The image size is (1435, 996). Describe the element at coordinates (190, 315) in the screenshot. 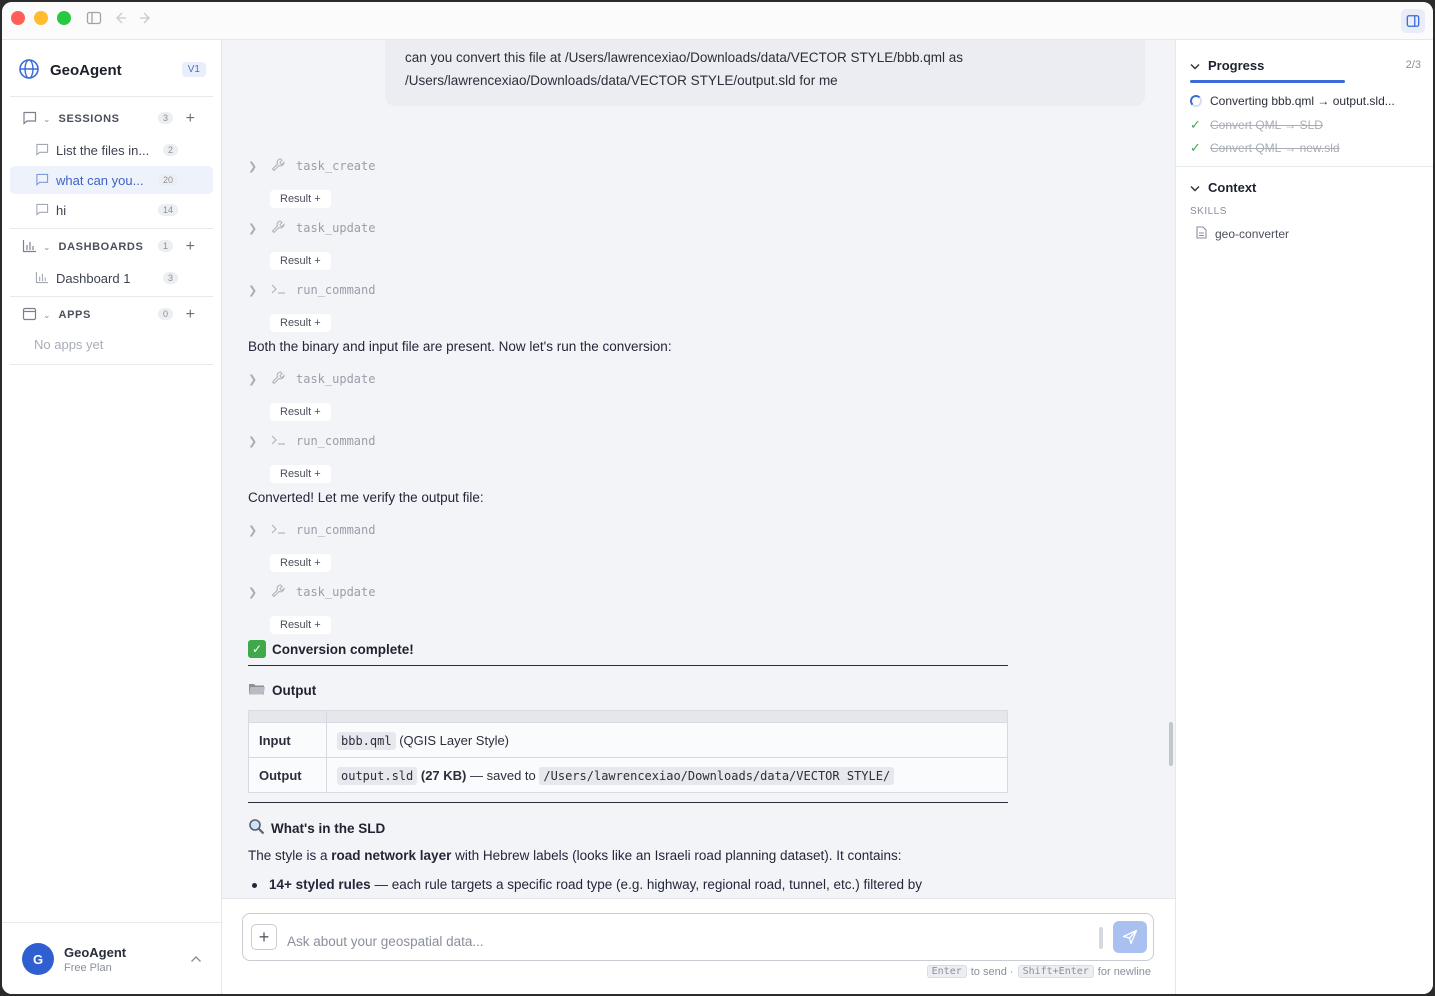

I see `add-app-button: +` at that location.